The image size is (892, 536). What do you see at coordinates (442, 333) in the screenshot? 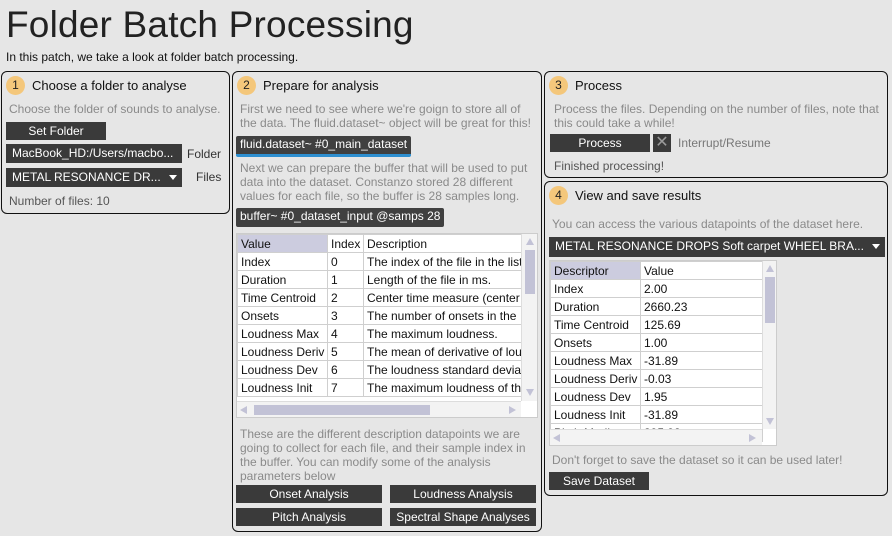
I see `table-cell: The maximum loudness.` at bounding box center [442, 333].